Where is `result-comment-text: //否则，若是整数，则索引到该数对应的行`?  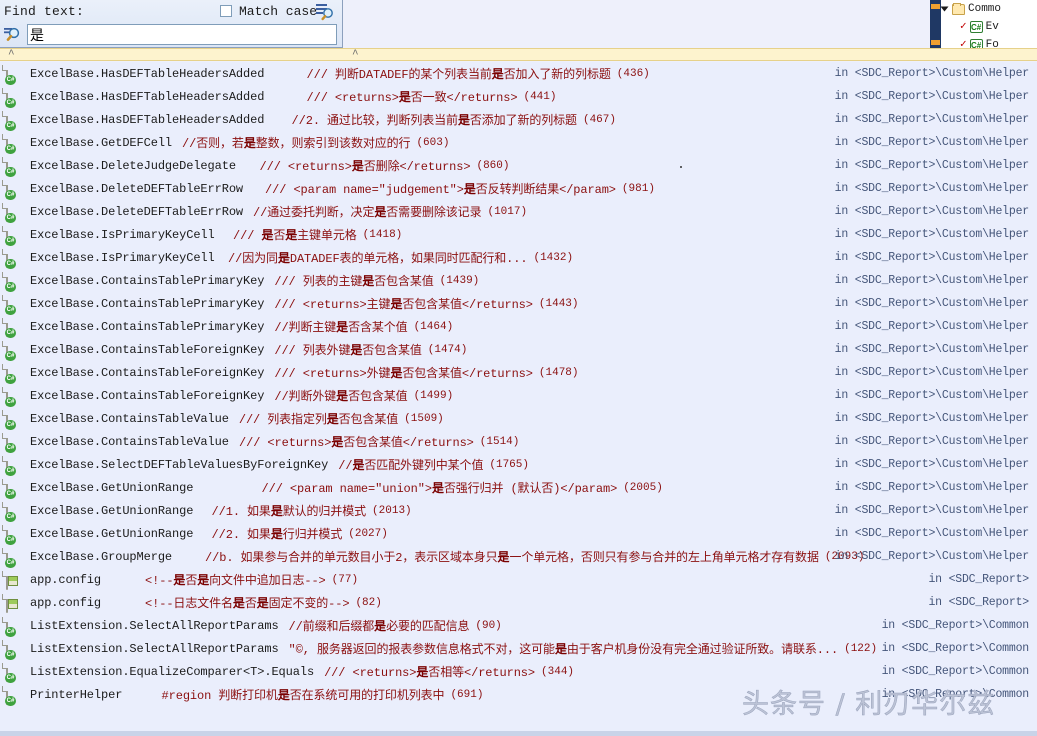
result-comment-text: //否则，若是整数，则索引到该数对应的行 is located at coordinates (296, 144).